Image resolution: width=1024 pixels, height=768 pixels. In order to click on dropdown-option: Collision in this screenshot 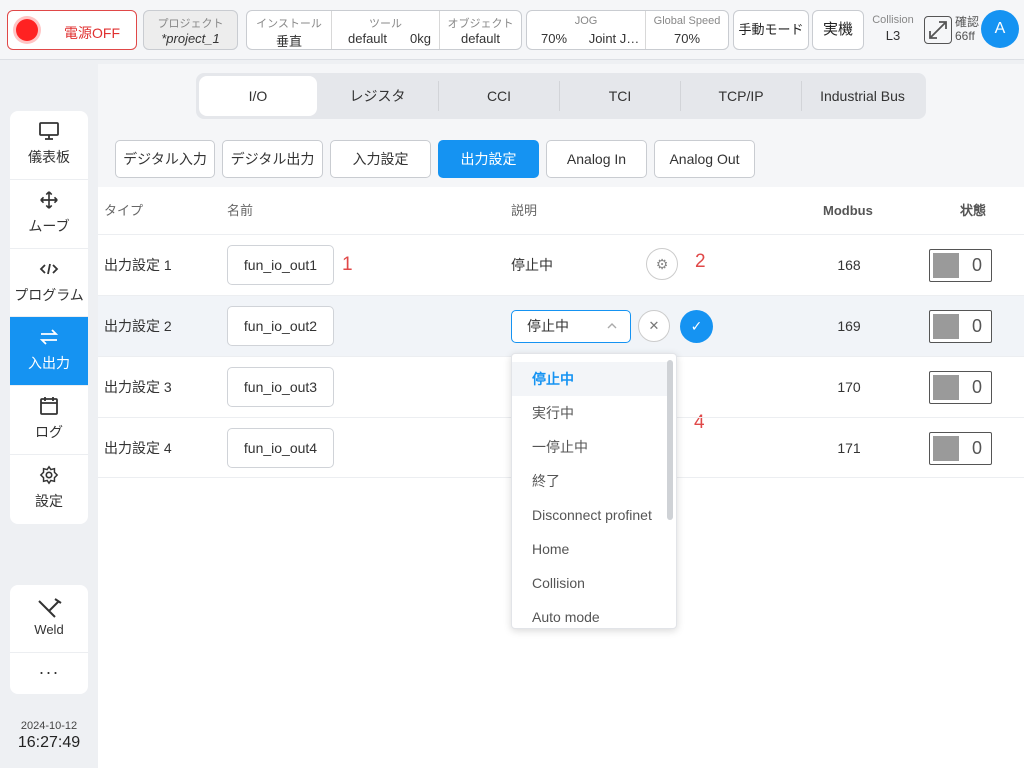, I will do `click(592, 583)`.